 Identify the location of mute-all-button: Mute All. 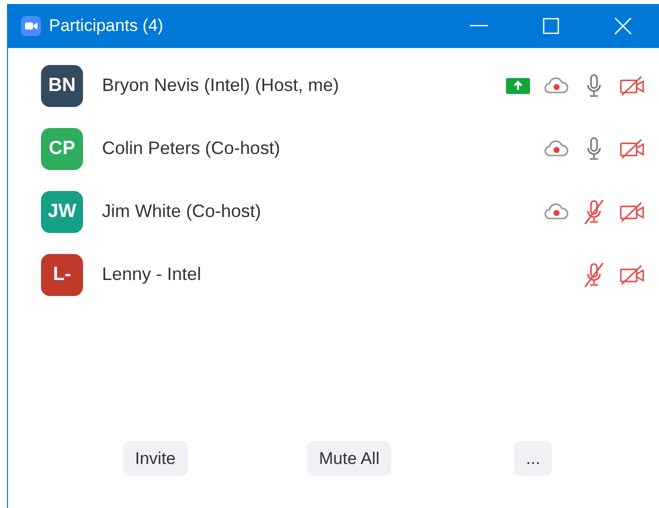
(349, 458).